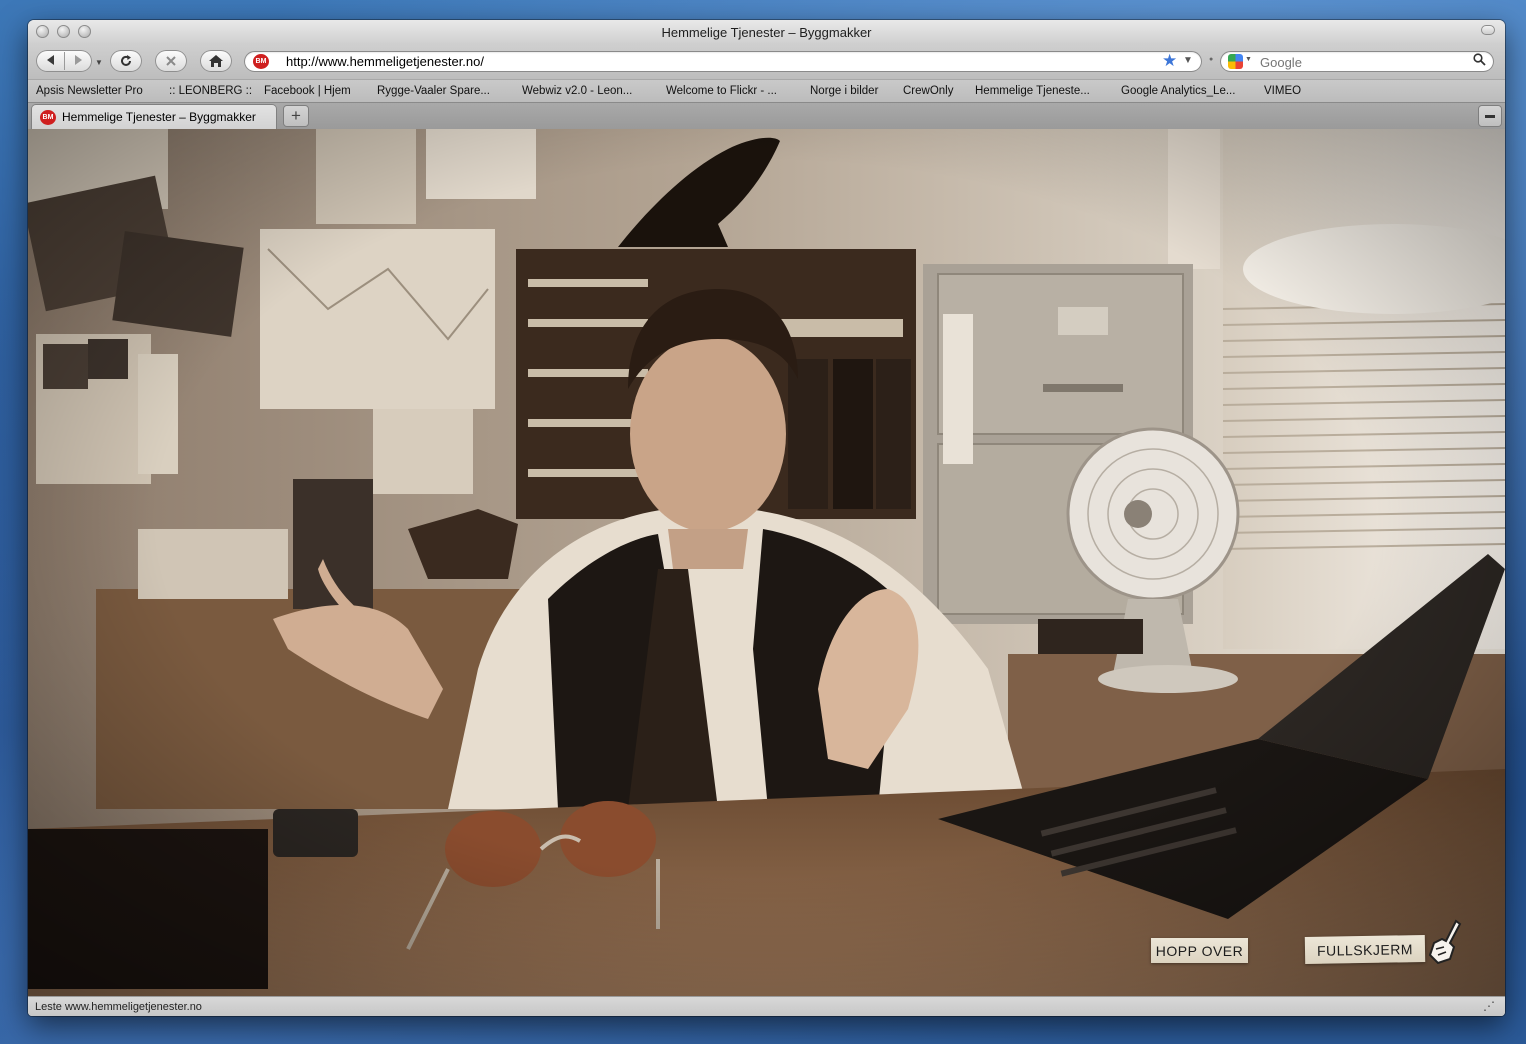 The image size is (1526, 1044). What do you see at coordinates (1282, 91) in the screenshot?
I see `bookmark-item: VIMEO` at bounding box center [1282, 91].